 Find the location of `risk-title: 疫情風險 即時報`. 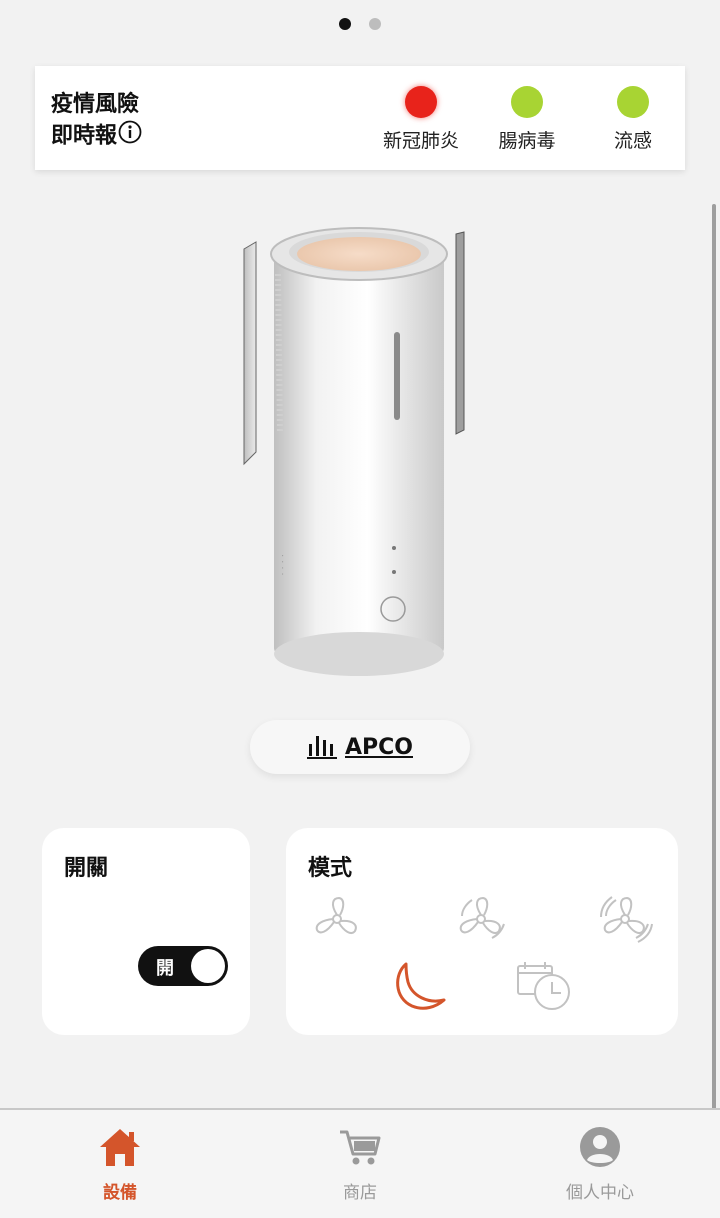

risk-title: 疫情風險 即時報 is located at coordinates (96, 121).